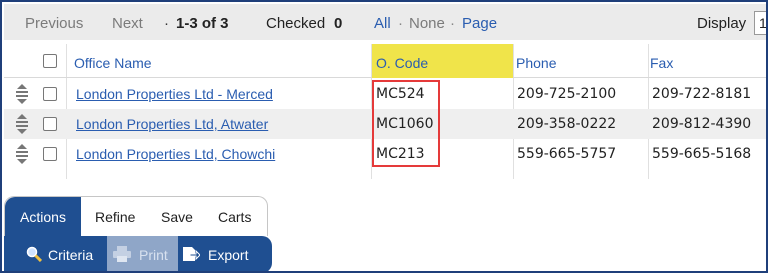 The height and width of the screenshot is (273, 768). I want to click on check-page-link: Page, so click(479, 23).